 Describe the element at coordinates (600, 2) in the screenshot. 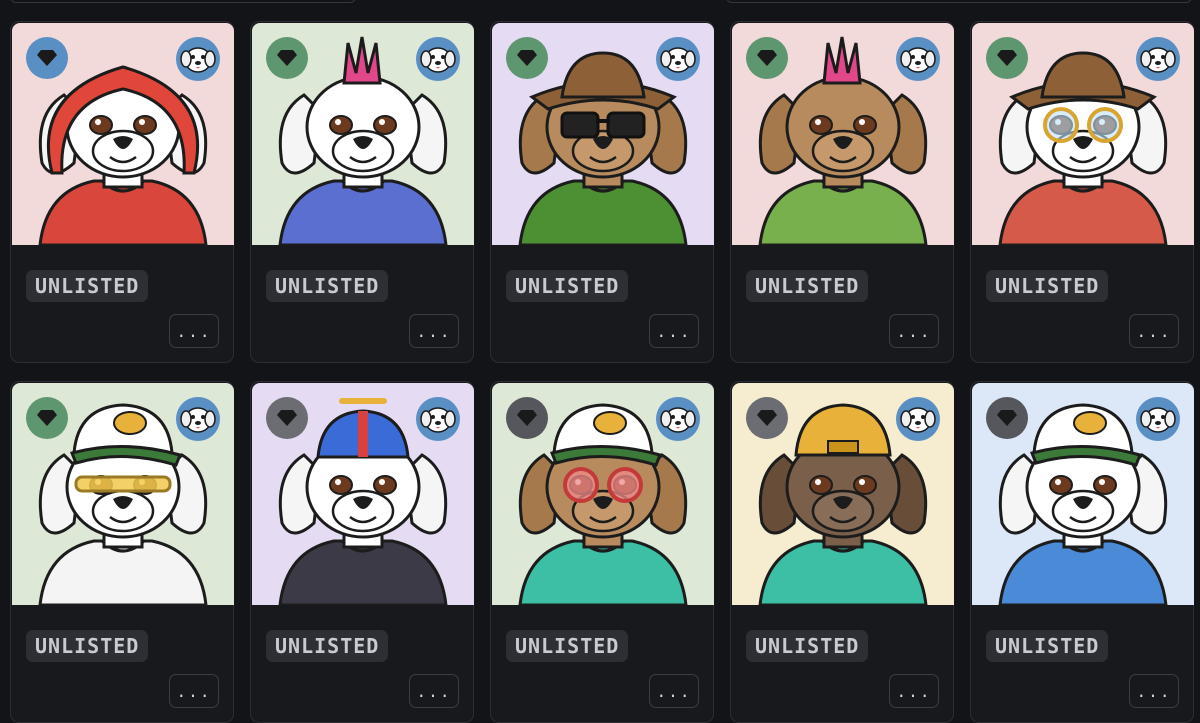

I see `top-toolbar` at that location.